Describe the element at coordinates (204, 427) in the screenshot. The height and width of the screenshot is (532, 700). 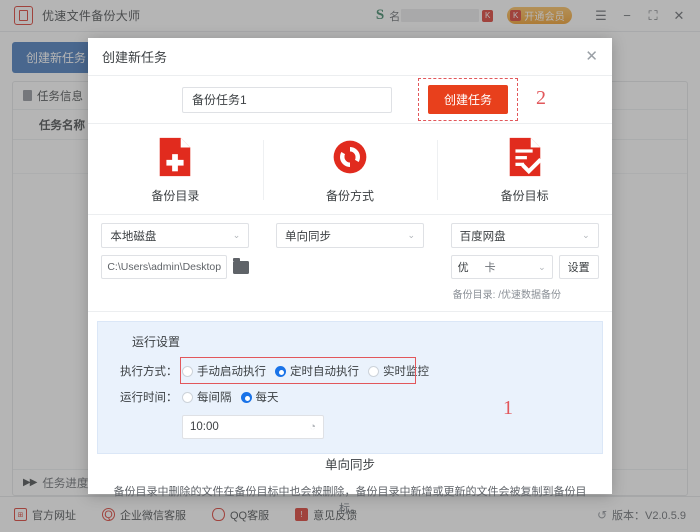
I see `schedule-time-value: 10:00` at that location.